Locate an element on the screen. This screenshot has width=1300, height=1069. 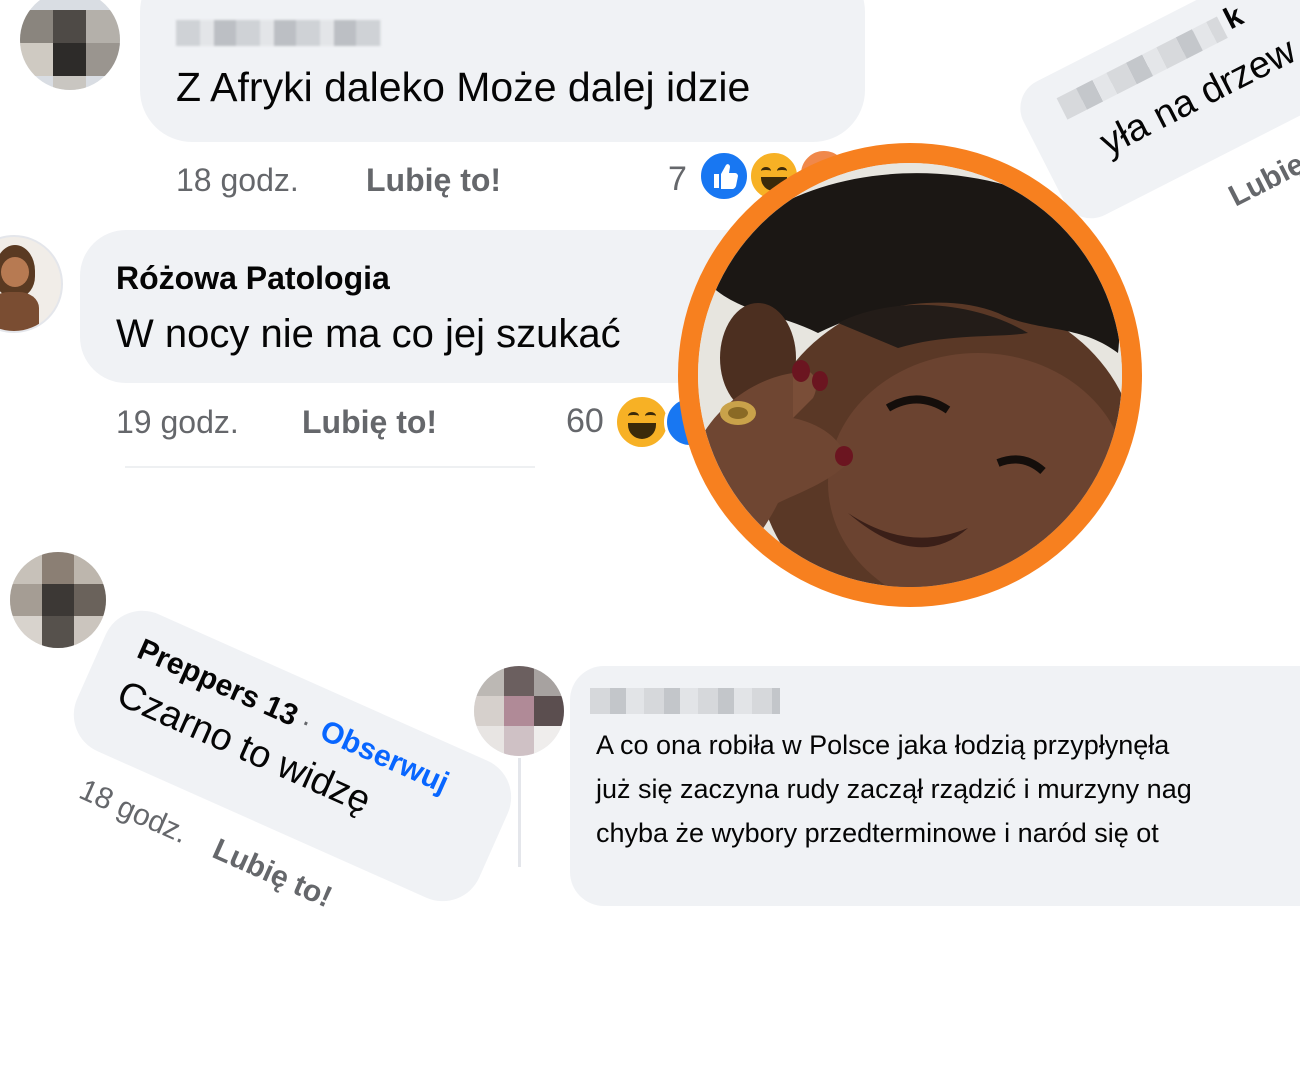
comment-time: 18 godz. is located at coordinates (237, 180).